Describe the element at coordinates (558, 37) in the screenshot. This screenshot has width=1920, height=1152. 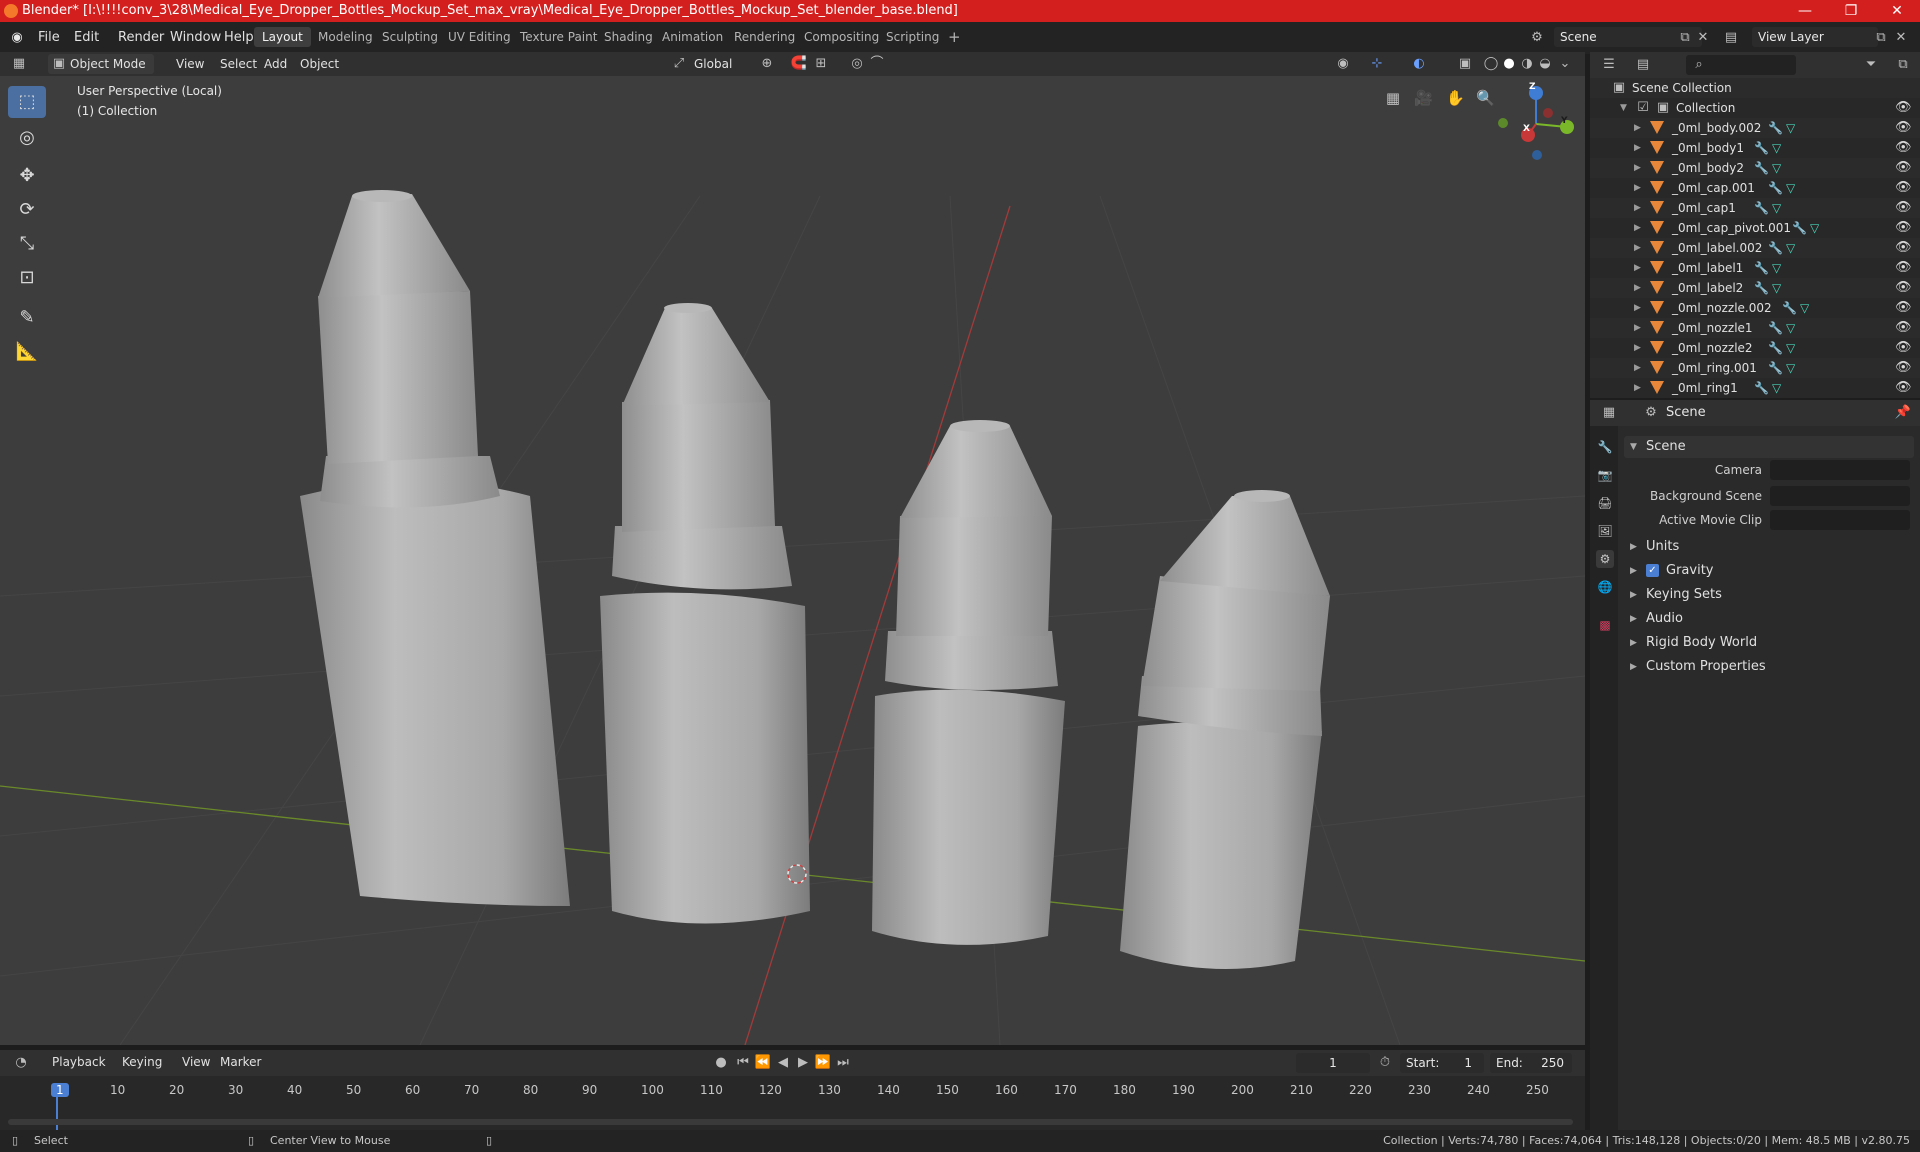
I see `tab-texture-paint: Texture Paint` at that location.